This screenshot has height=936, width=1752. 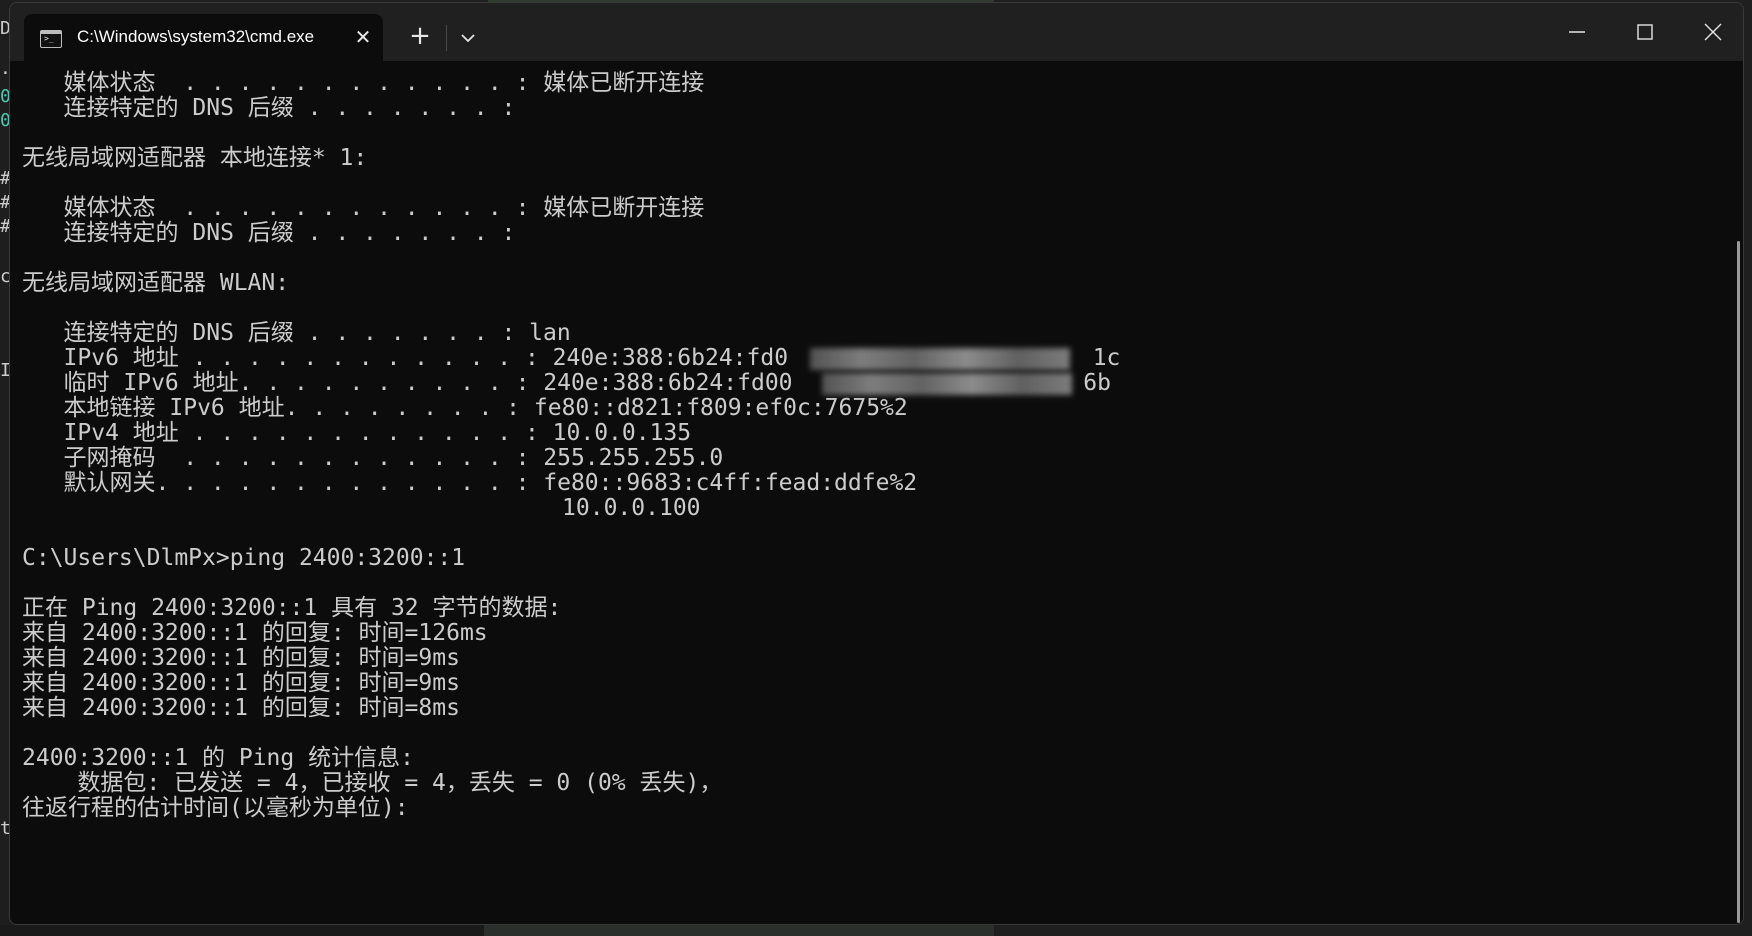 What do you see at coordinates (296, 333) in the screenshot?
I see `terminal-line: 连接特定的 DNS 后缀 . . . . . . . : lan` at bounding box center [296, 333].